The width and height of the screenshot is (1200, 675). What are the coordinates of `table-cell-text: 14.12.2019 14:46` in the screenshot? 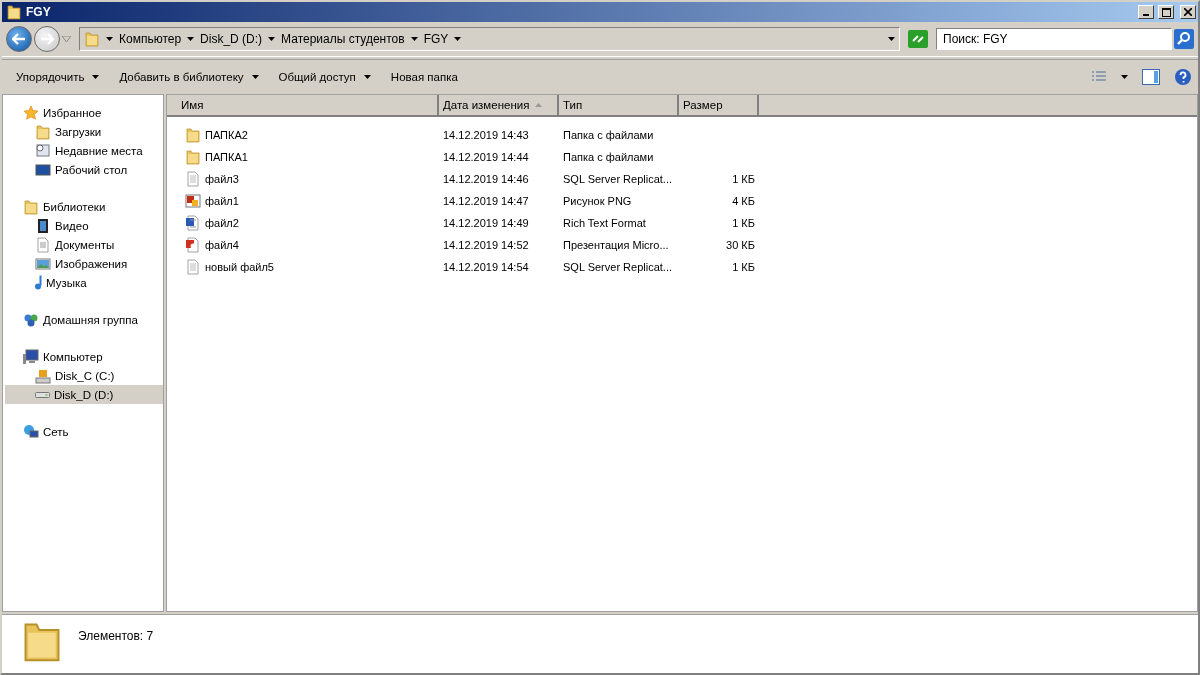 It's located at (486, 179).